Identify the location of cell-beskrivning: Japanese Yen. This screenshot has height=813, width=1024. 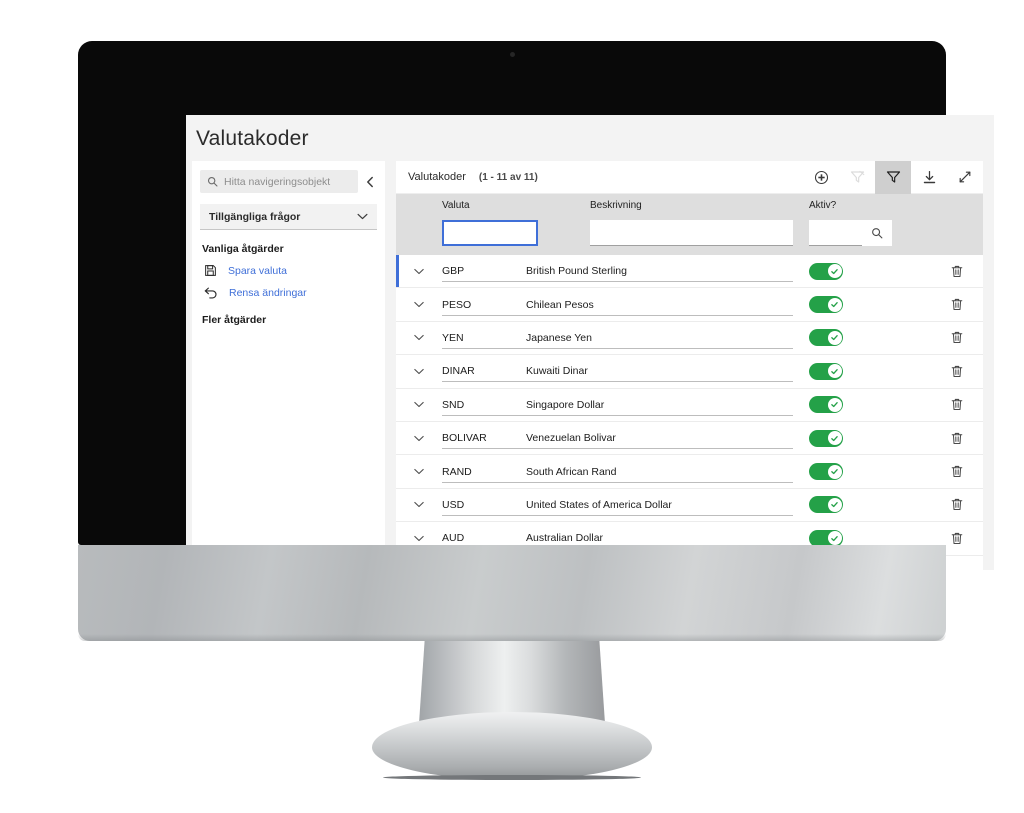
(659, 338).